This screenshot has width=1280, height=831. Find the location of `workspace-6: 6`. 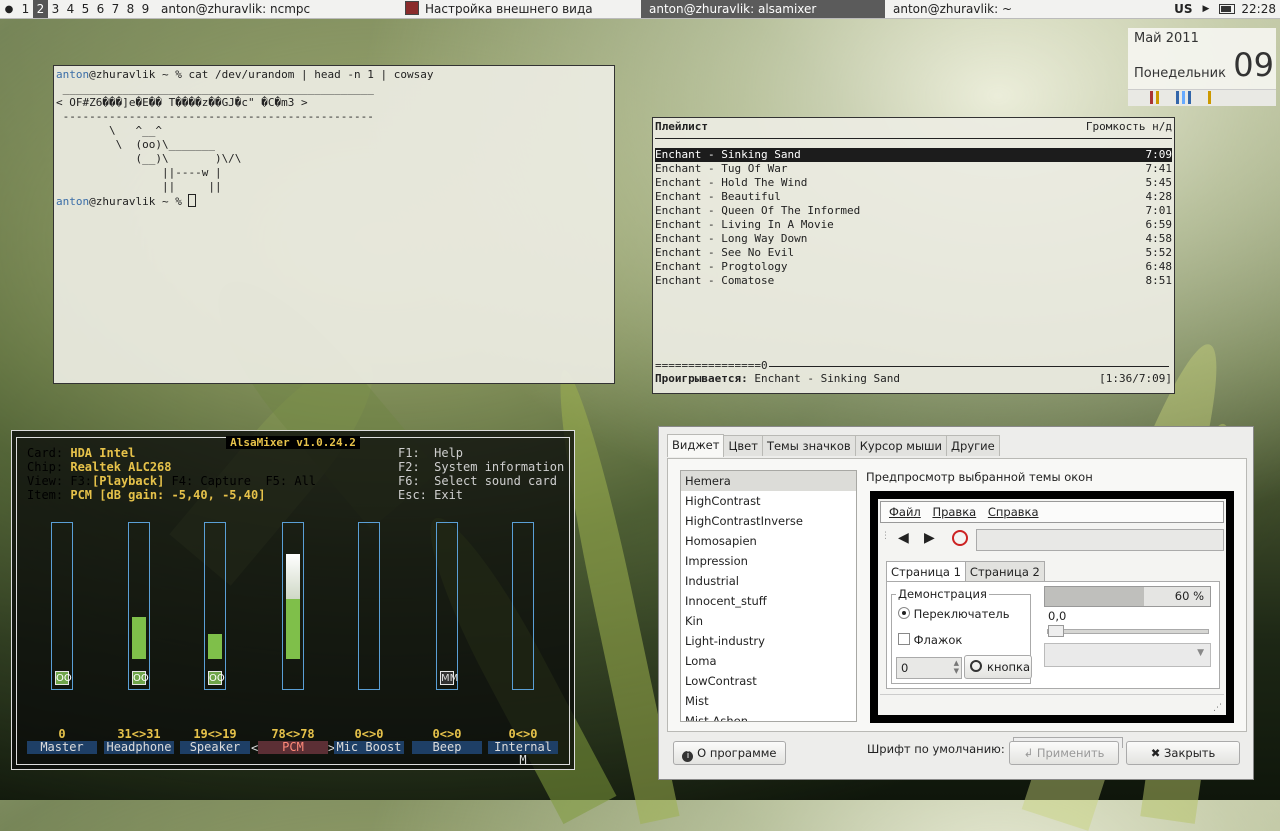

workspace-6: 6 is located at coordinates (100, 9).